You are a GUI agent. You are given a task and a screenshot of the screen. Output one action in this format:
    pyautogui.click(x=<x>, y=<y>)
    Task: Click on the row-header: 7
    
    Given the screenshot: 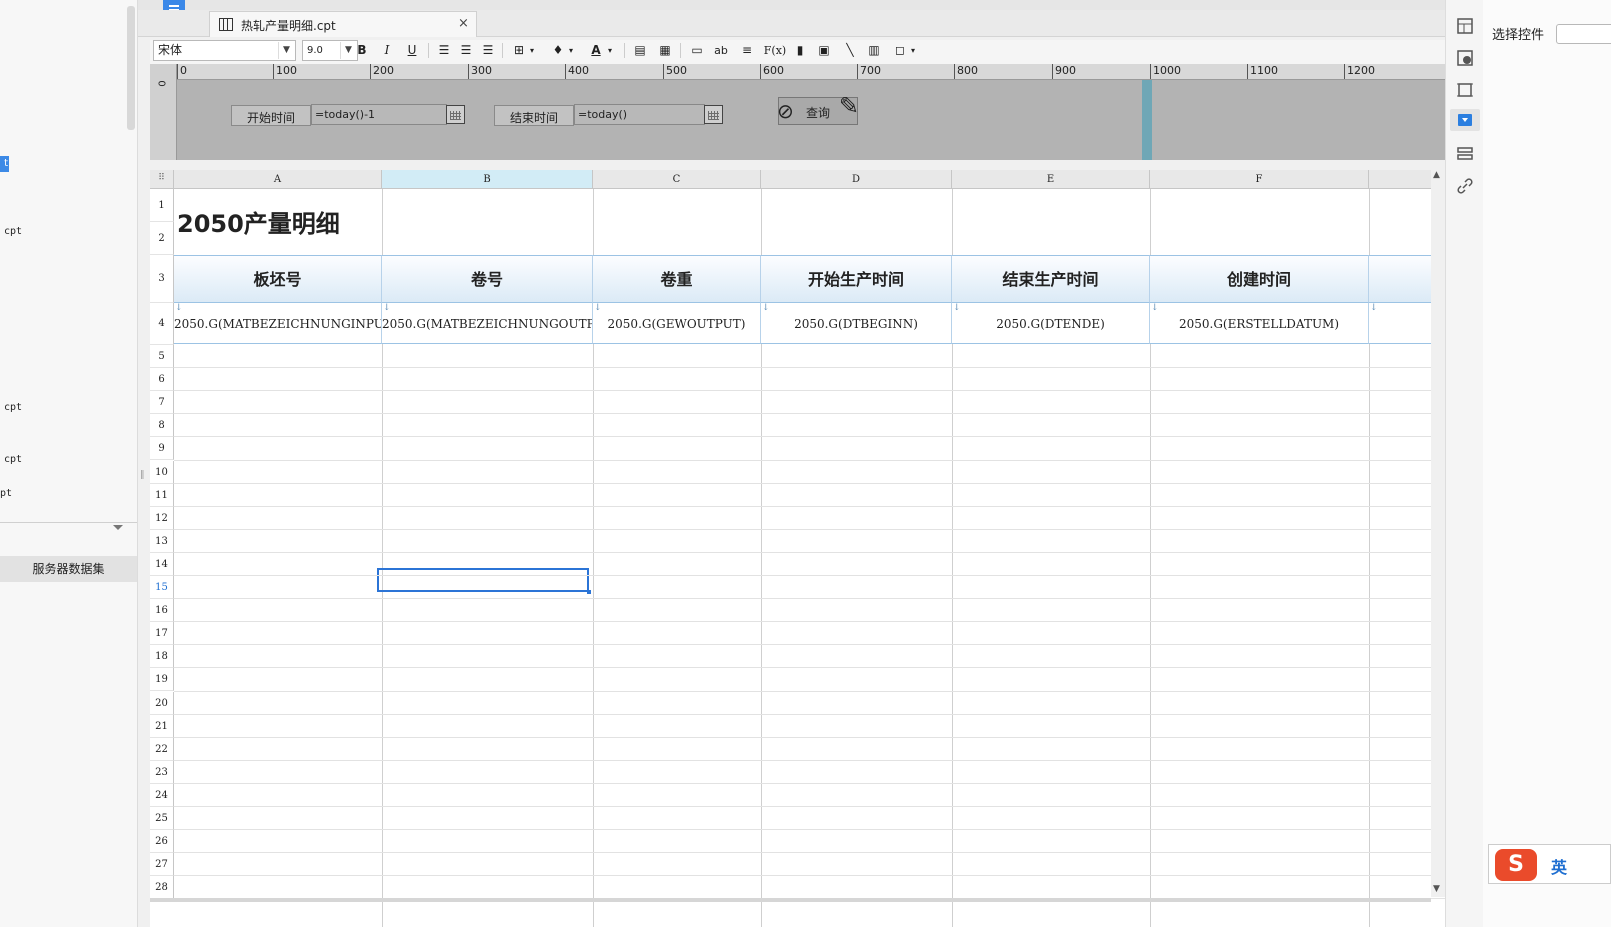 What is the action you would take?
    pyautogui.click(x=162, y=403)
    